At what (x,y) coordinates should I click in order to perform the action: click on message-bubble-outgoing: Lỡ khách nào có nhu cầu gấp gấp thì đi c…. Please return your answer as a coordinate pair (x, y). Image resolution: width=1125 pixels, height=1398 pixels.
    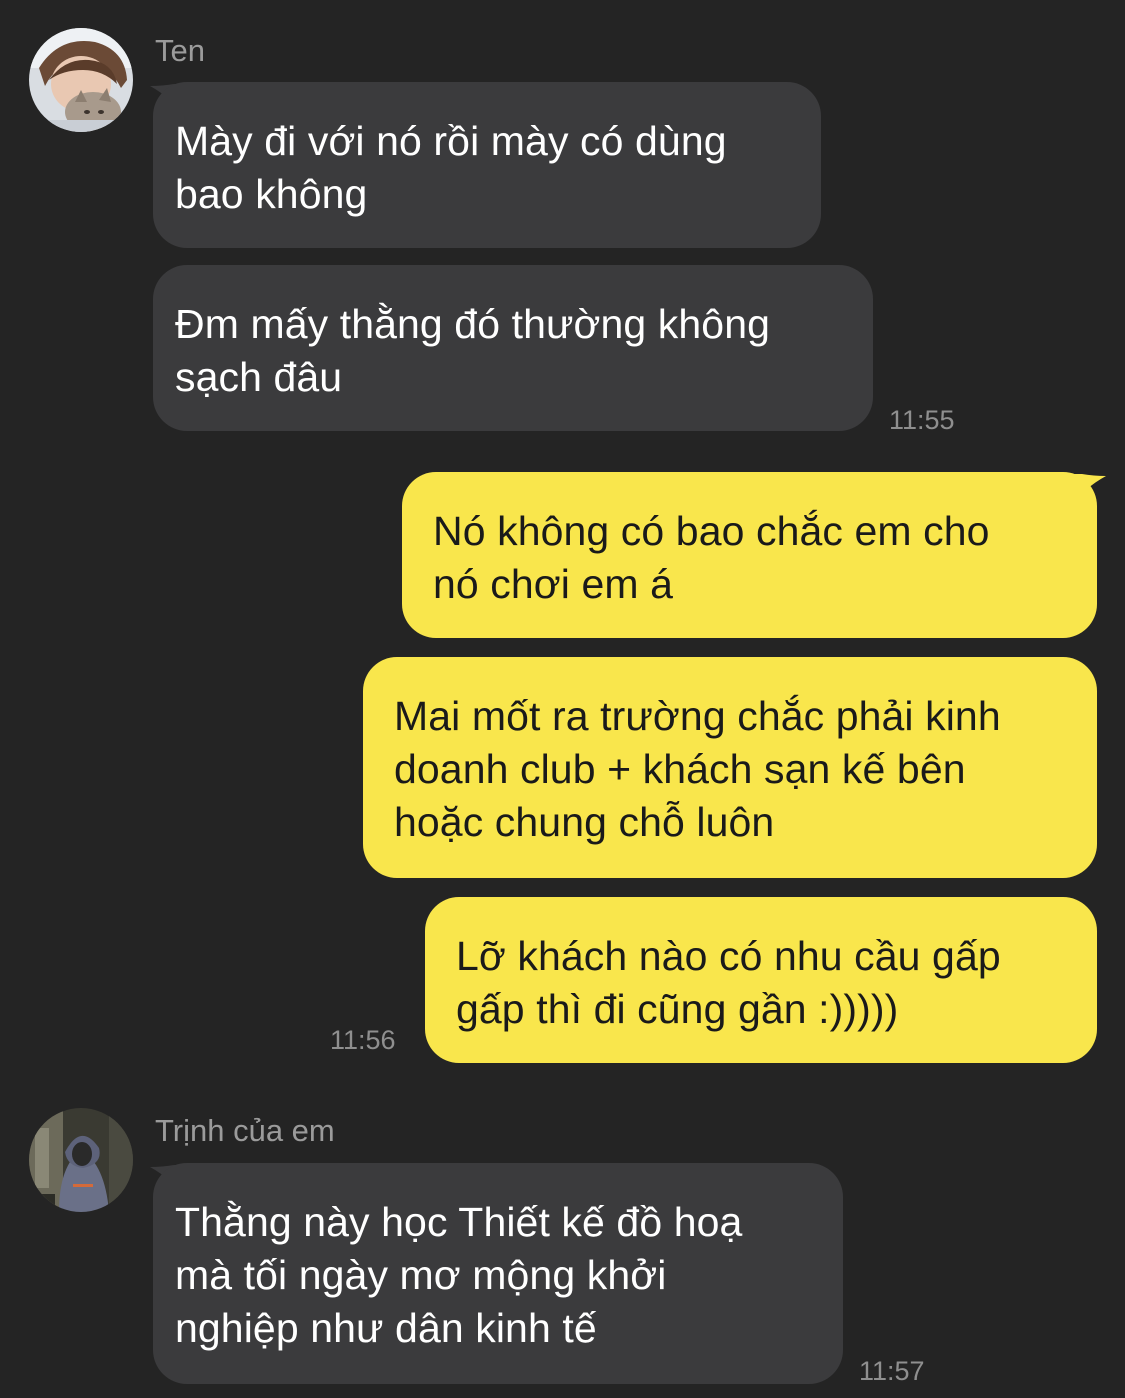
    Looking at the image, I should click on (761, 980).